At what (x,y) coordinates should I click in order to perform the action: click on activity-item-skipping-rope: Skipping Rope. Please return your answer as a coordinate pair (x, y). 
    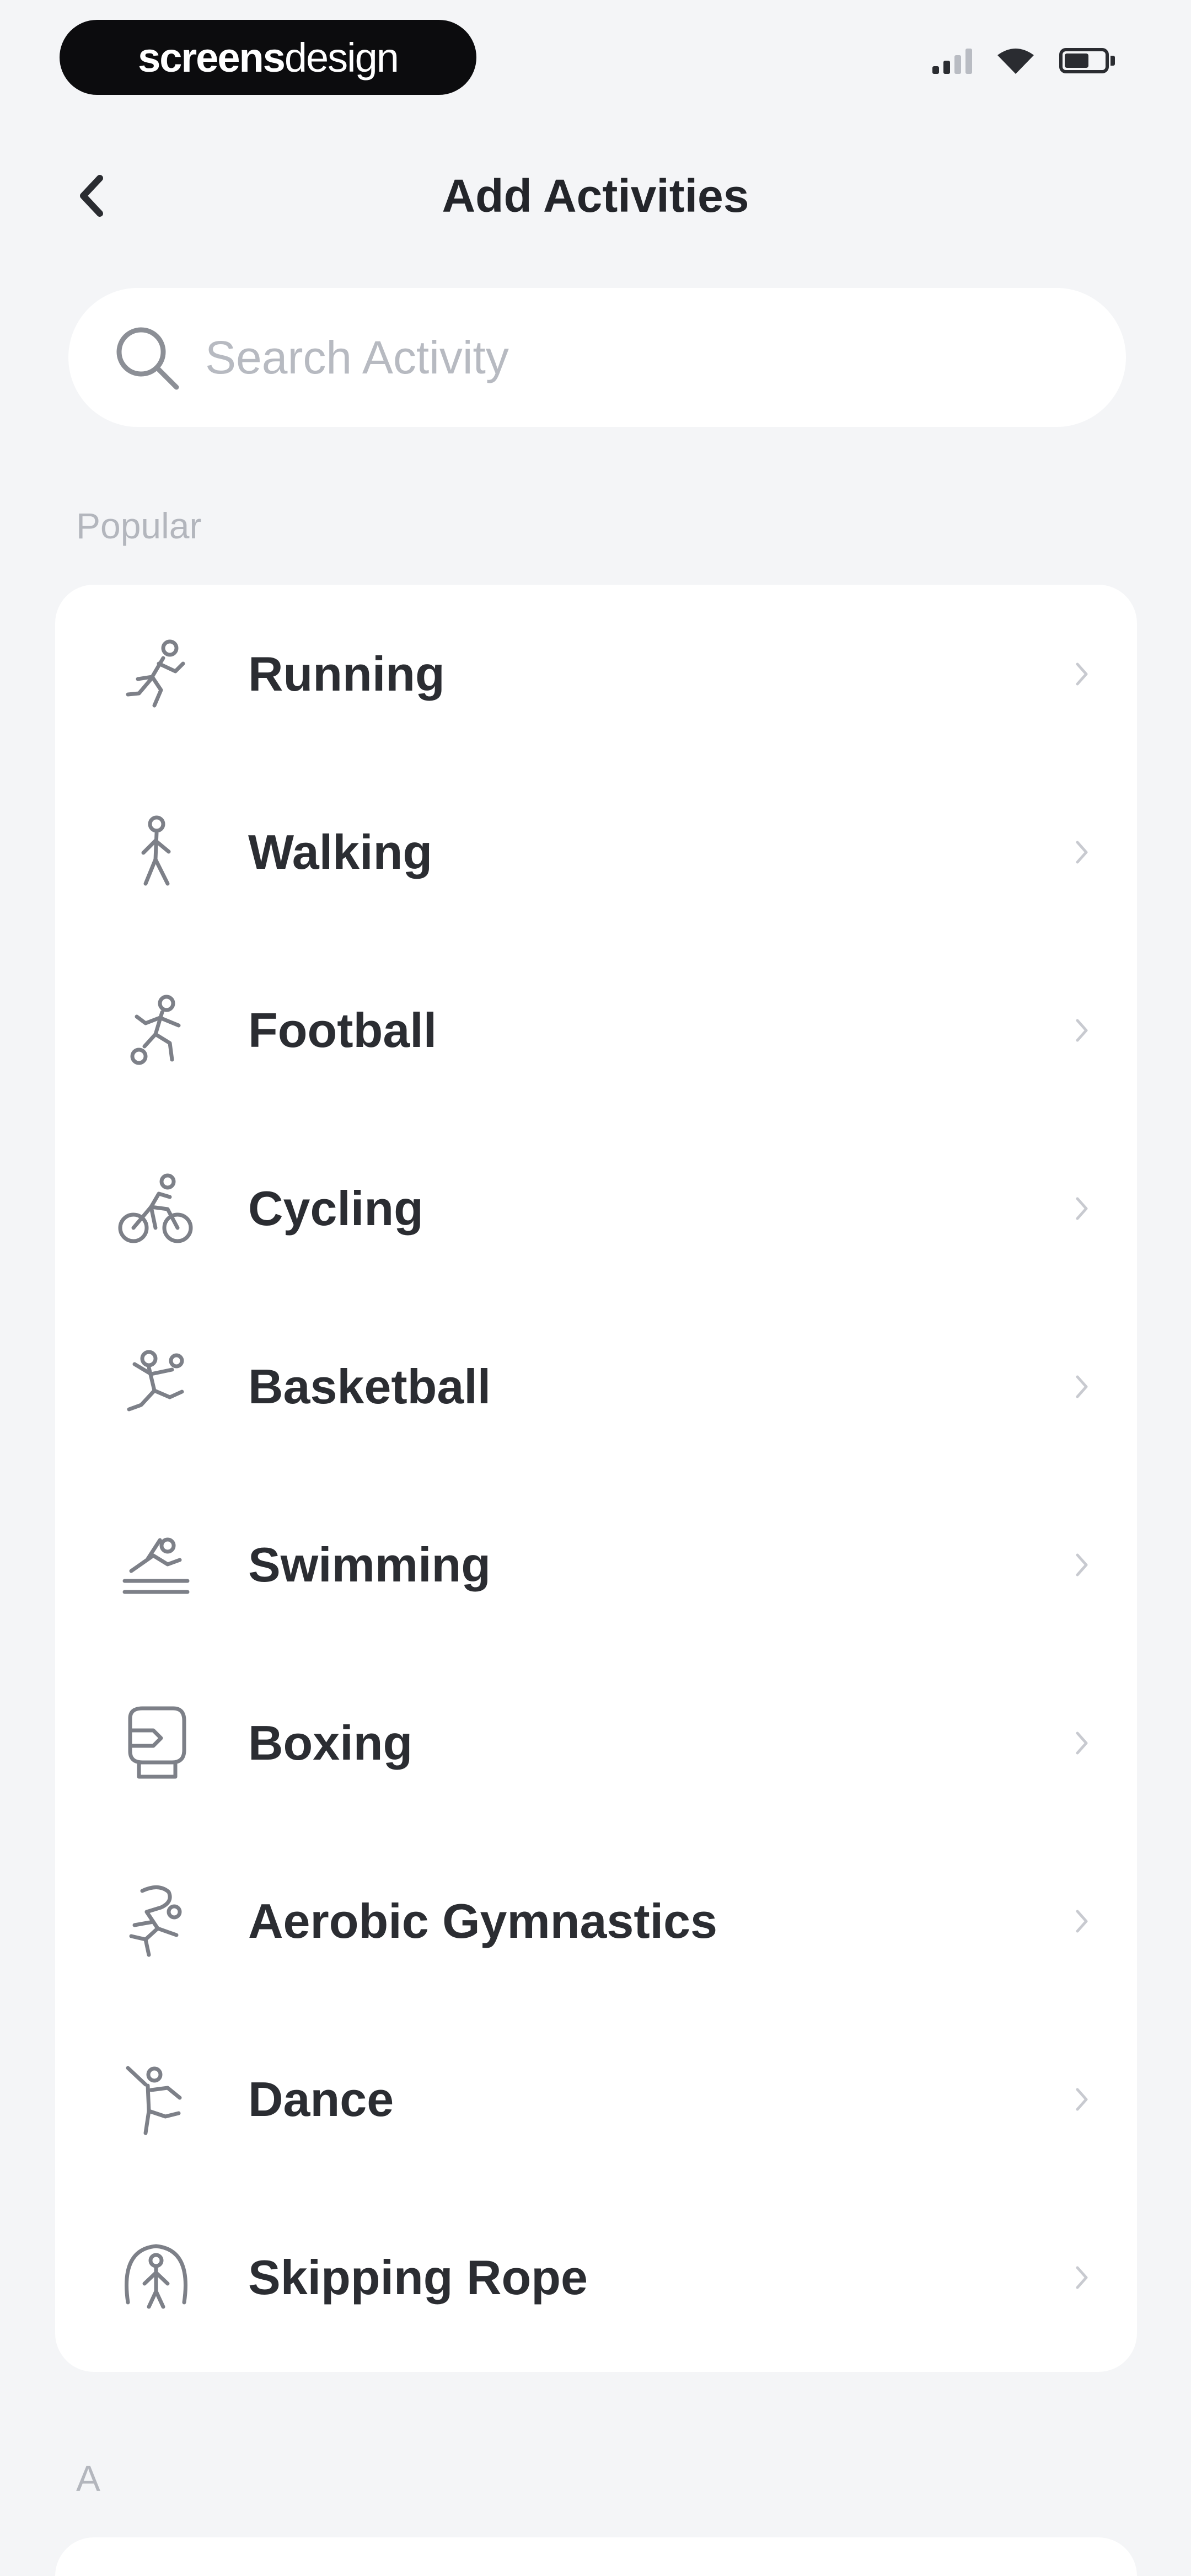
    Looking at the image, I should click on (596, 2277).